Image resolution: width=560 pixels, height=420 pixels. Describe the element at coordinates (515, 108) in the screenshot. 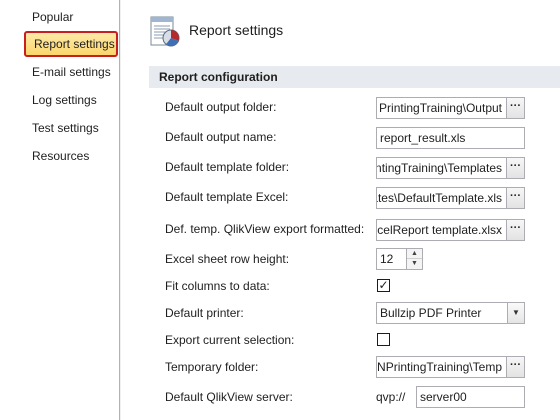

I see `output-folder-browse-button: ···` at that location.